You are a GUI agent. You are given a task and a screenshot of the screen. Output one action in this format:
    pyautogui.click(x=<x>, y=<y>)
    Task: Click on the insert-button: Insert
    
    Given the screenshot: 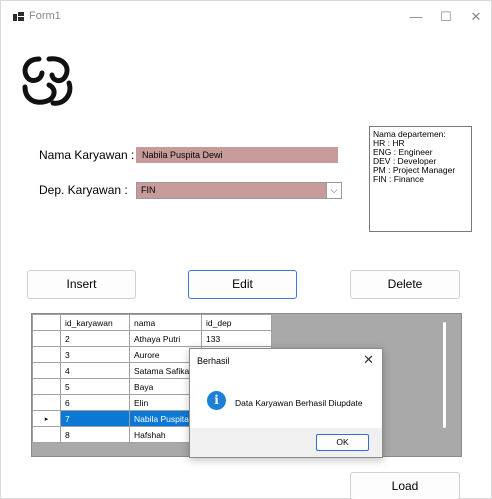 What is the action you would take?
    pyautogui.click(x=81, y=284)
    